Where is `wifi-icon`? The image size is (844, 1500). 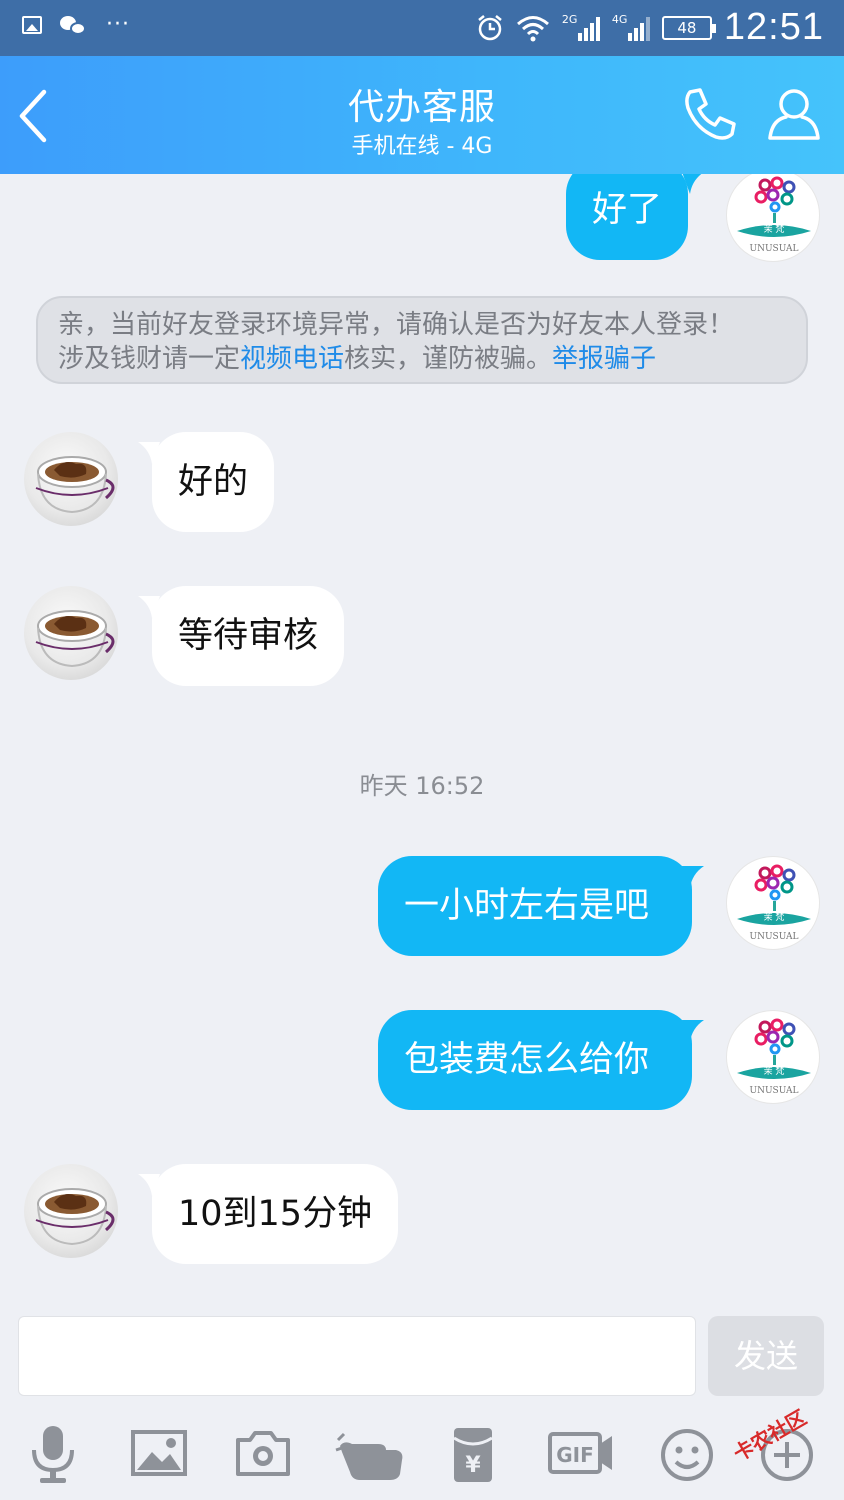
wifi-icon is located at coordinates (532, 28).